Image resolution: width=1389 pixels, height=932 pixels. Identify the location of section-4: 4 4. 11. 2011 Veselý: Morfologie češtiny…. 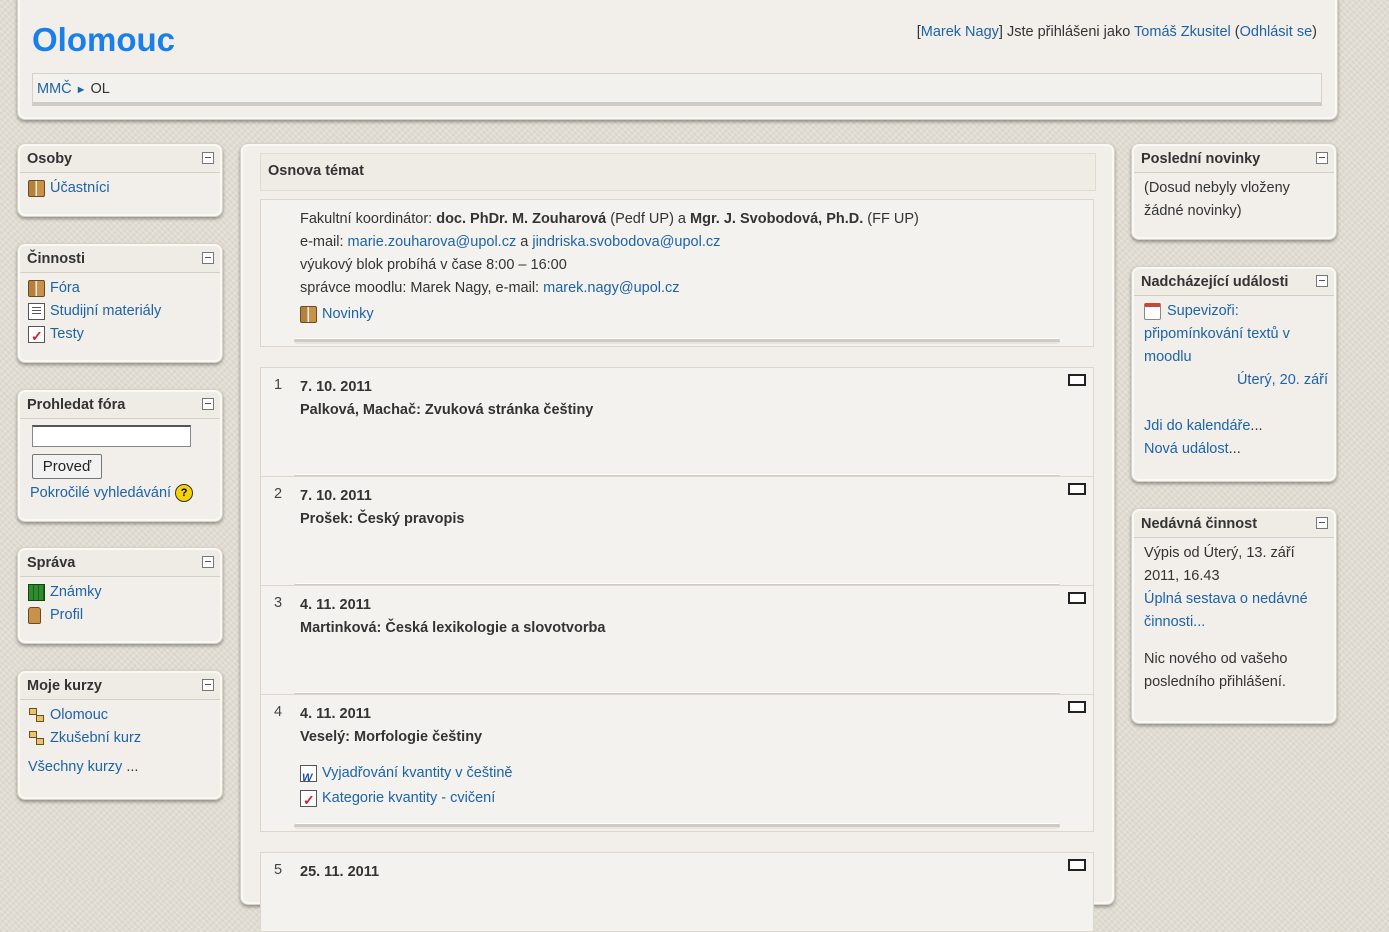
(677, 763).